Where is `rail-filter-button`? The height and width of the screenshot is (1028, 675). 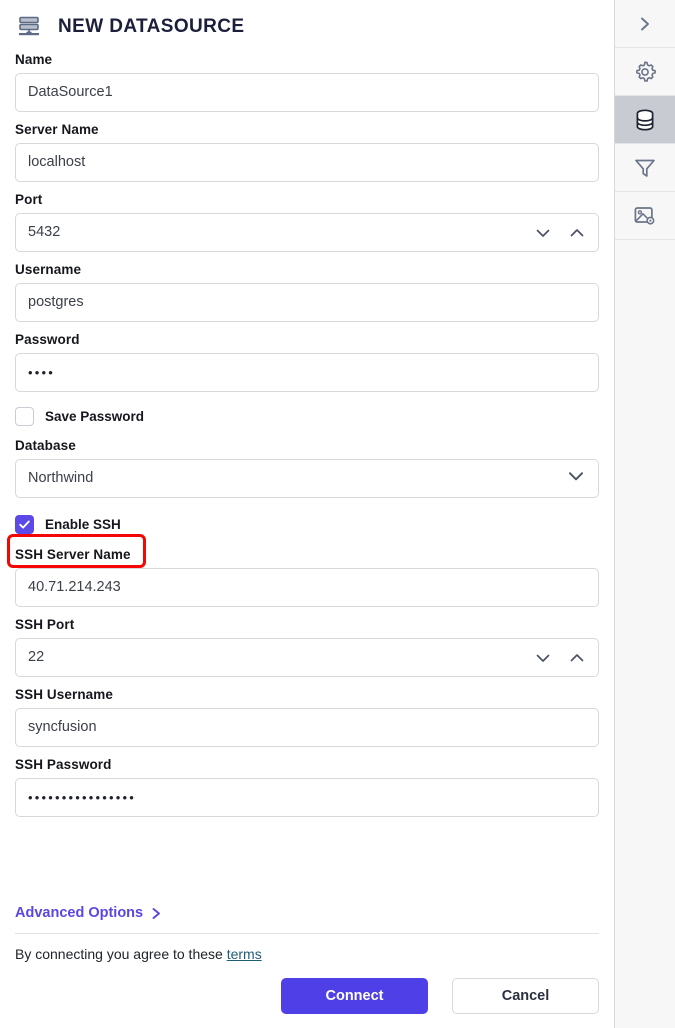
rail-filter-button is located at coordinates (645, 168).